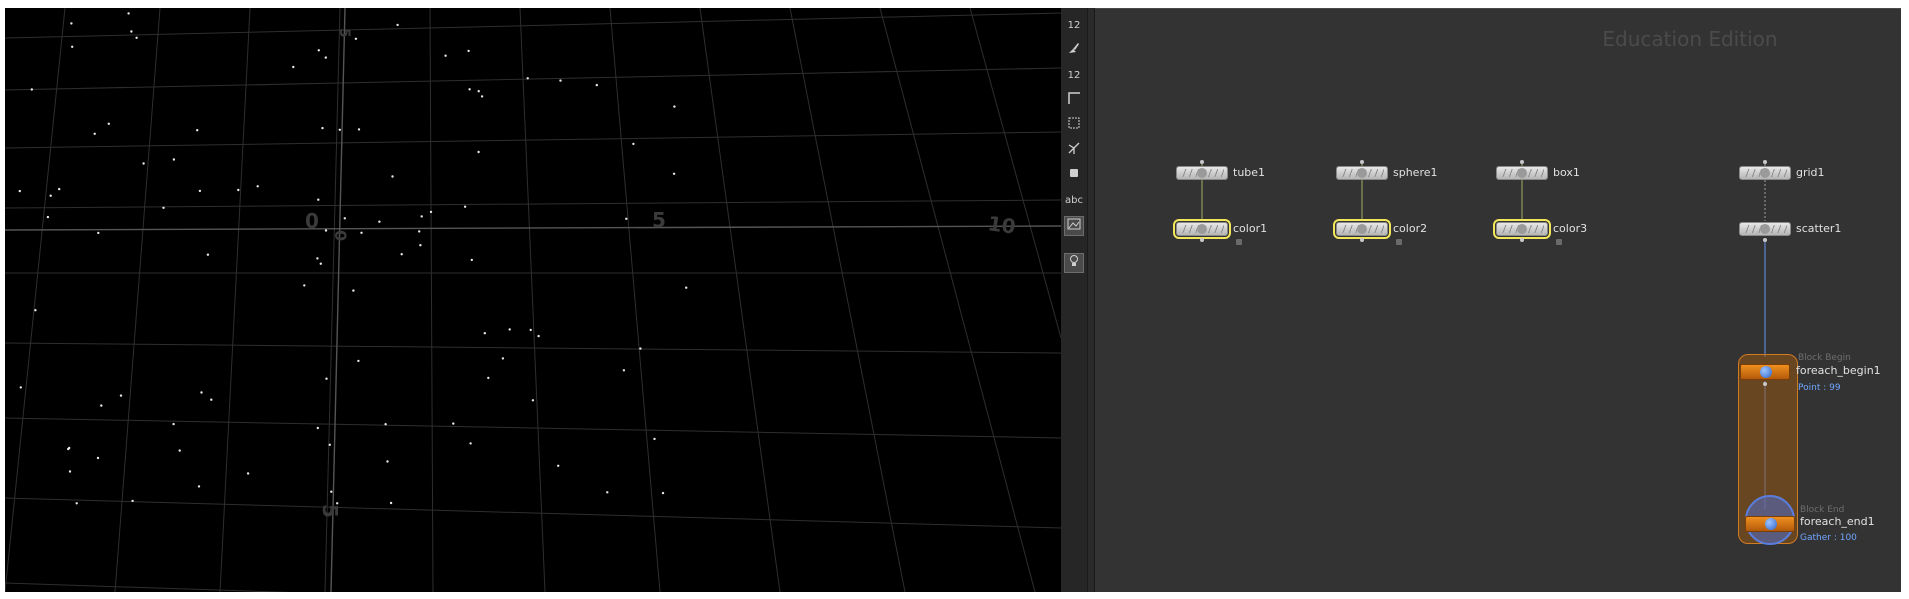 The width and height of the screenshot is (1909, 599). What do you see at coordinates (1765, 173) in the screenshot?
I see `node-grid1` at bounding box center [1765, 173].